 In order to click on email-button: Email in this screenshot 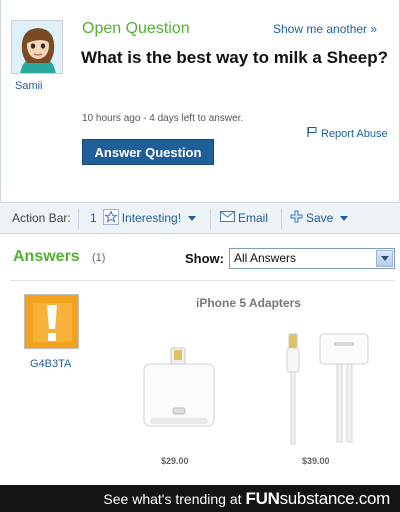, I will do `click(244, 218)`.